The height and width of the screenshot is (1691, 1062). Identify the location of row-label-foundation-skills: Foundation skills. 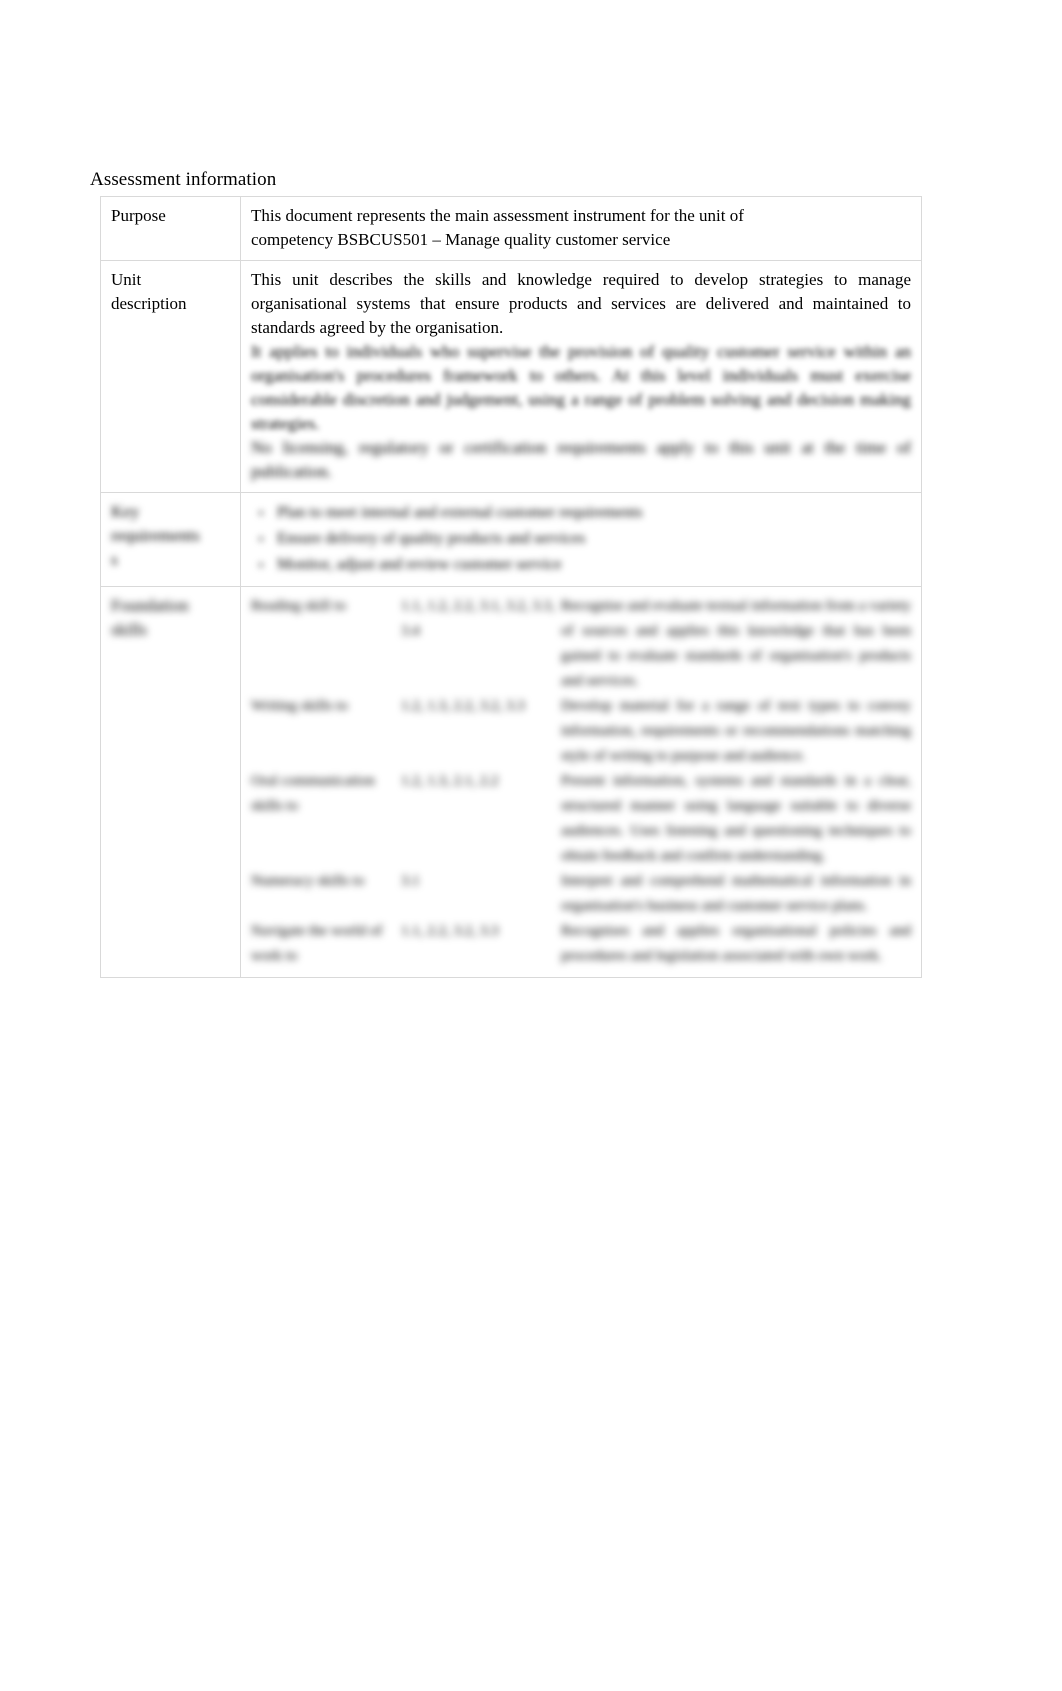
(170, 782).